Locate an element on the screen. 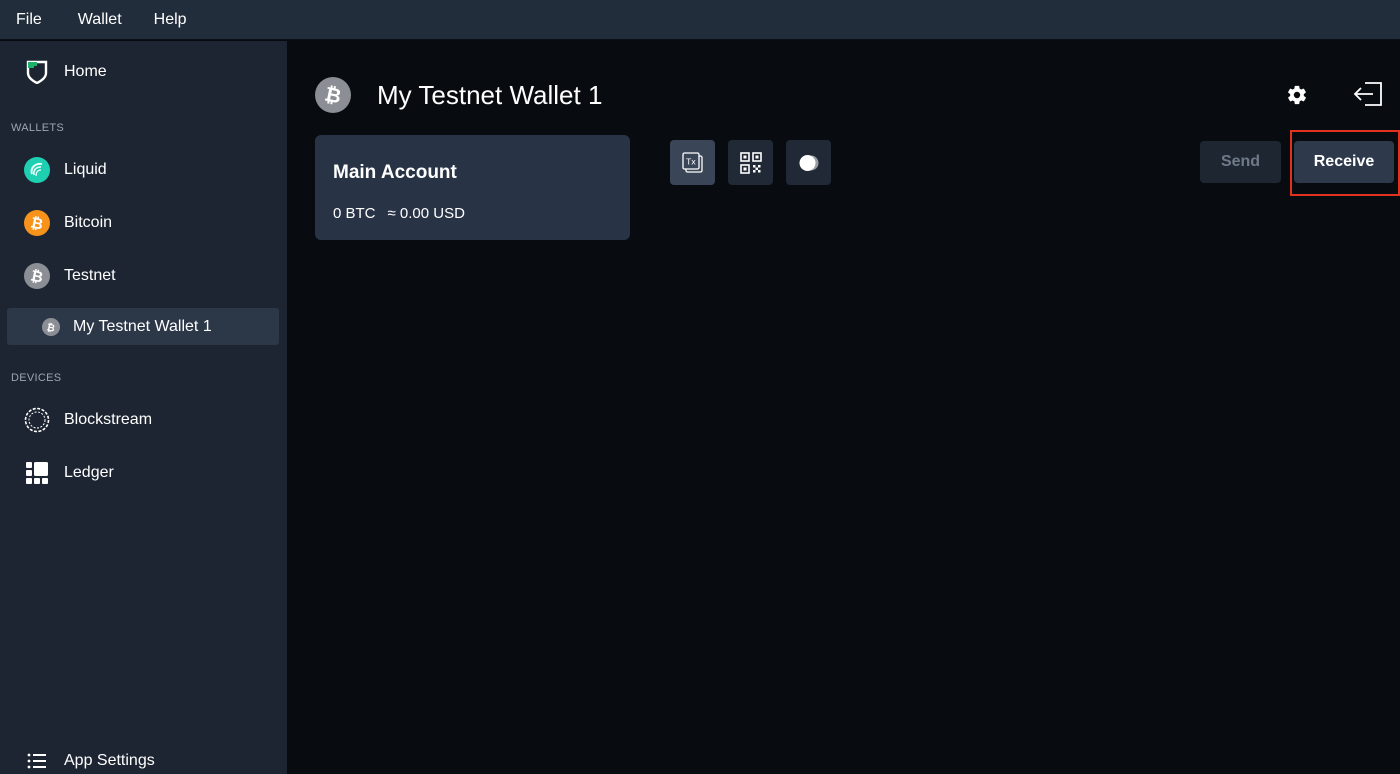 This screenshot has height=774, width=1400. account-name: Main Account is located at coordinates (395, 172).